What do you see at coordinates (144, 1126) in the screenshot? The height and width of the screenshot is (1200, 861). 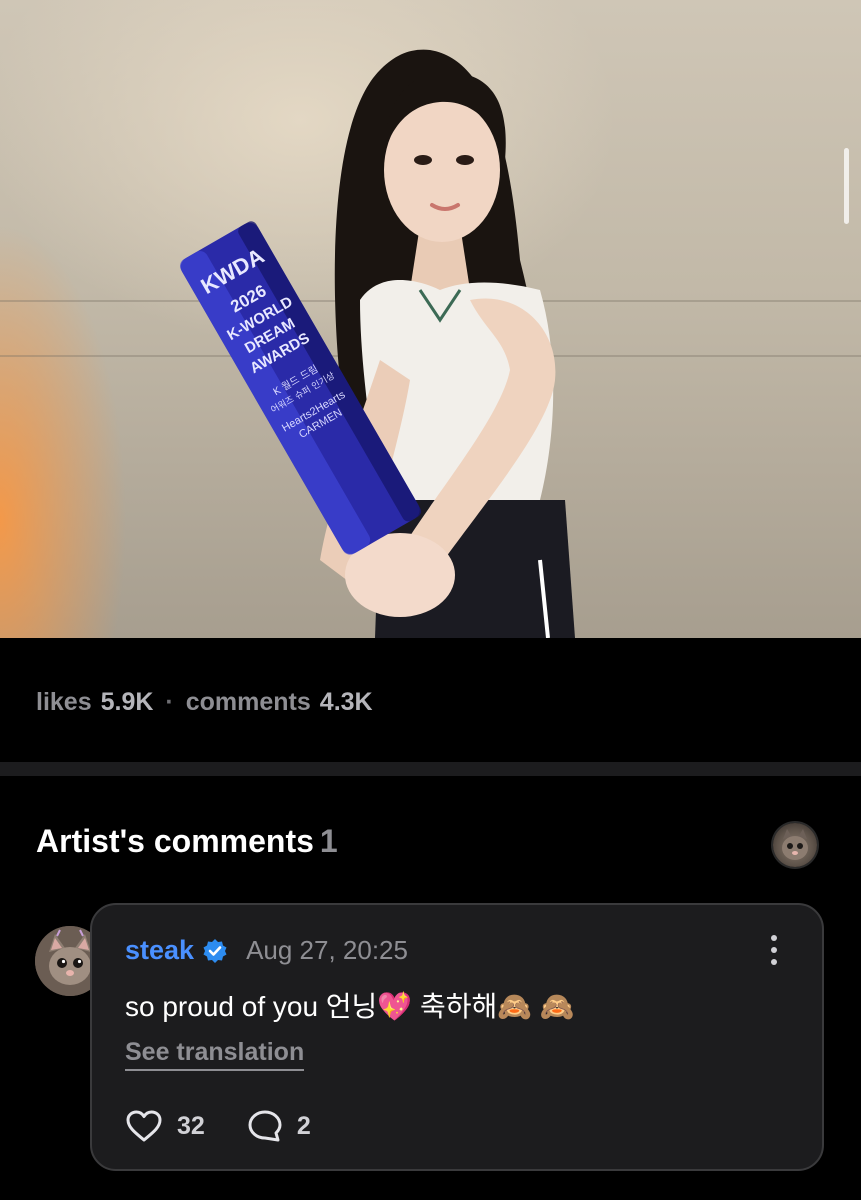 I see `heart-icon` at bounding box center [144, 1126].